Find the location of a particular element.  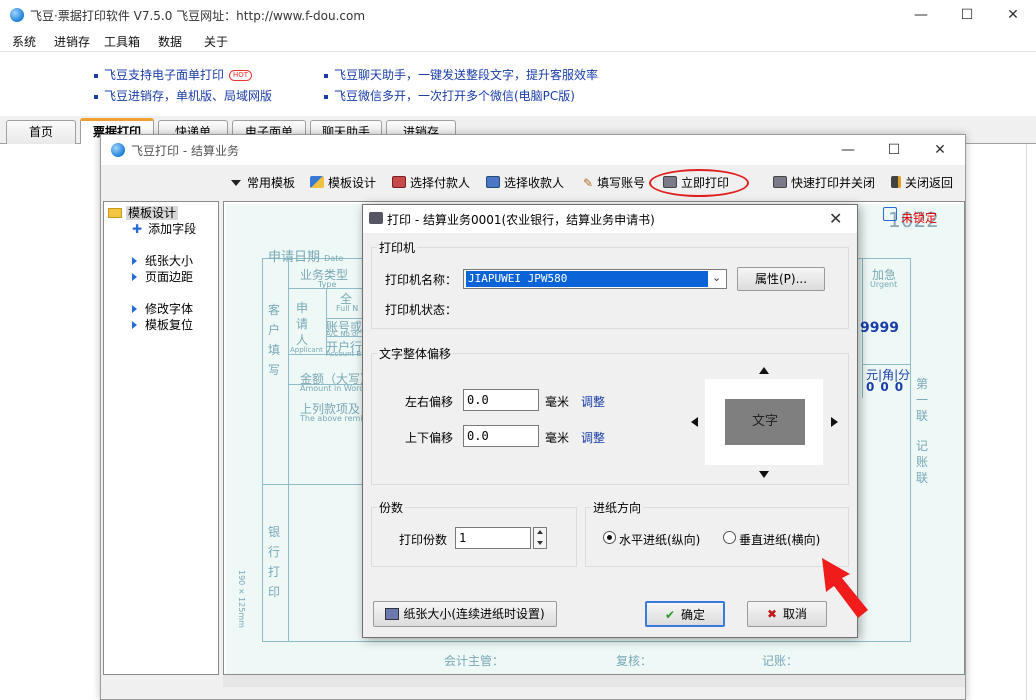

menu-system: 系统 is located at coordinates (24, 41).